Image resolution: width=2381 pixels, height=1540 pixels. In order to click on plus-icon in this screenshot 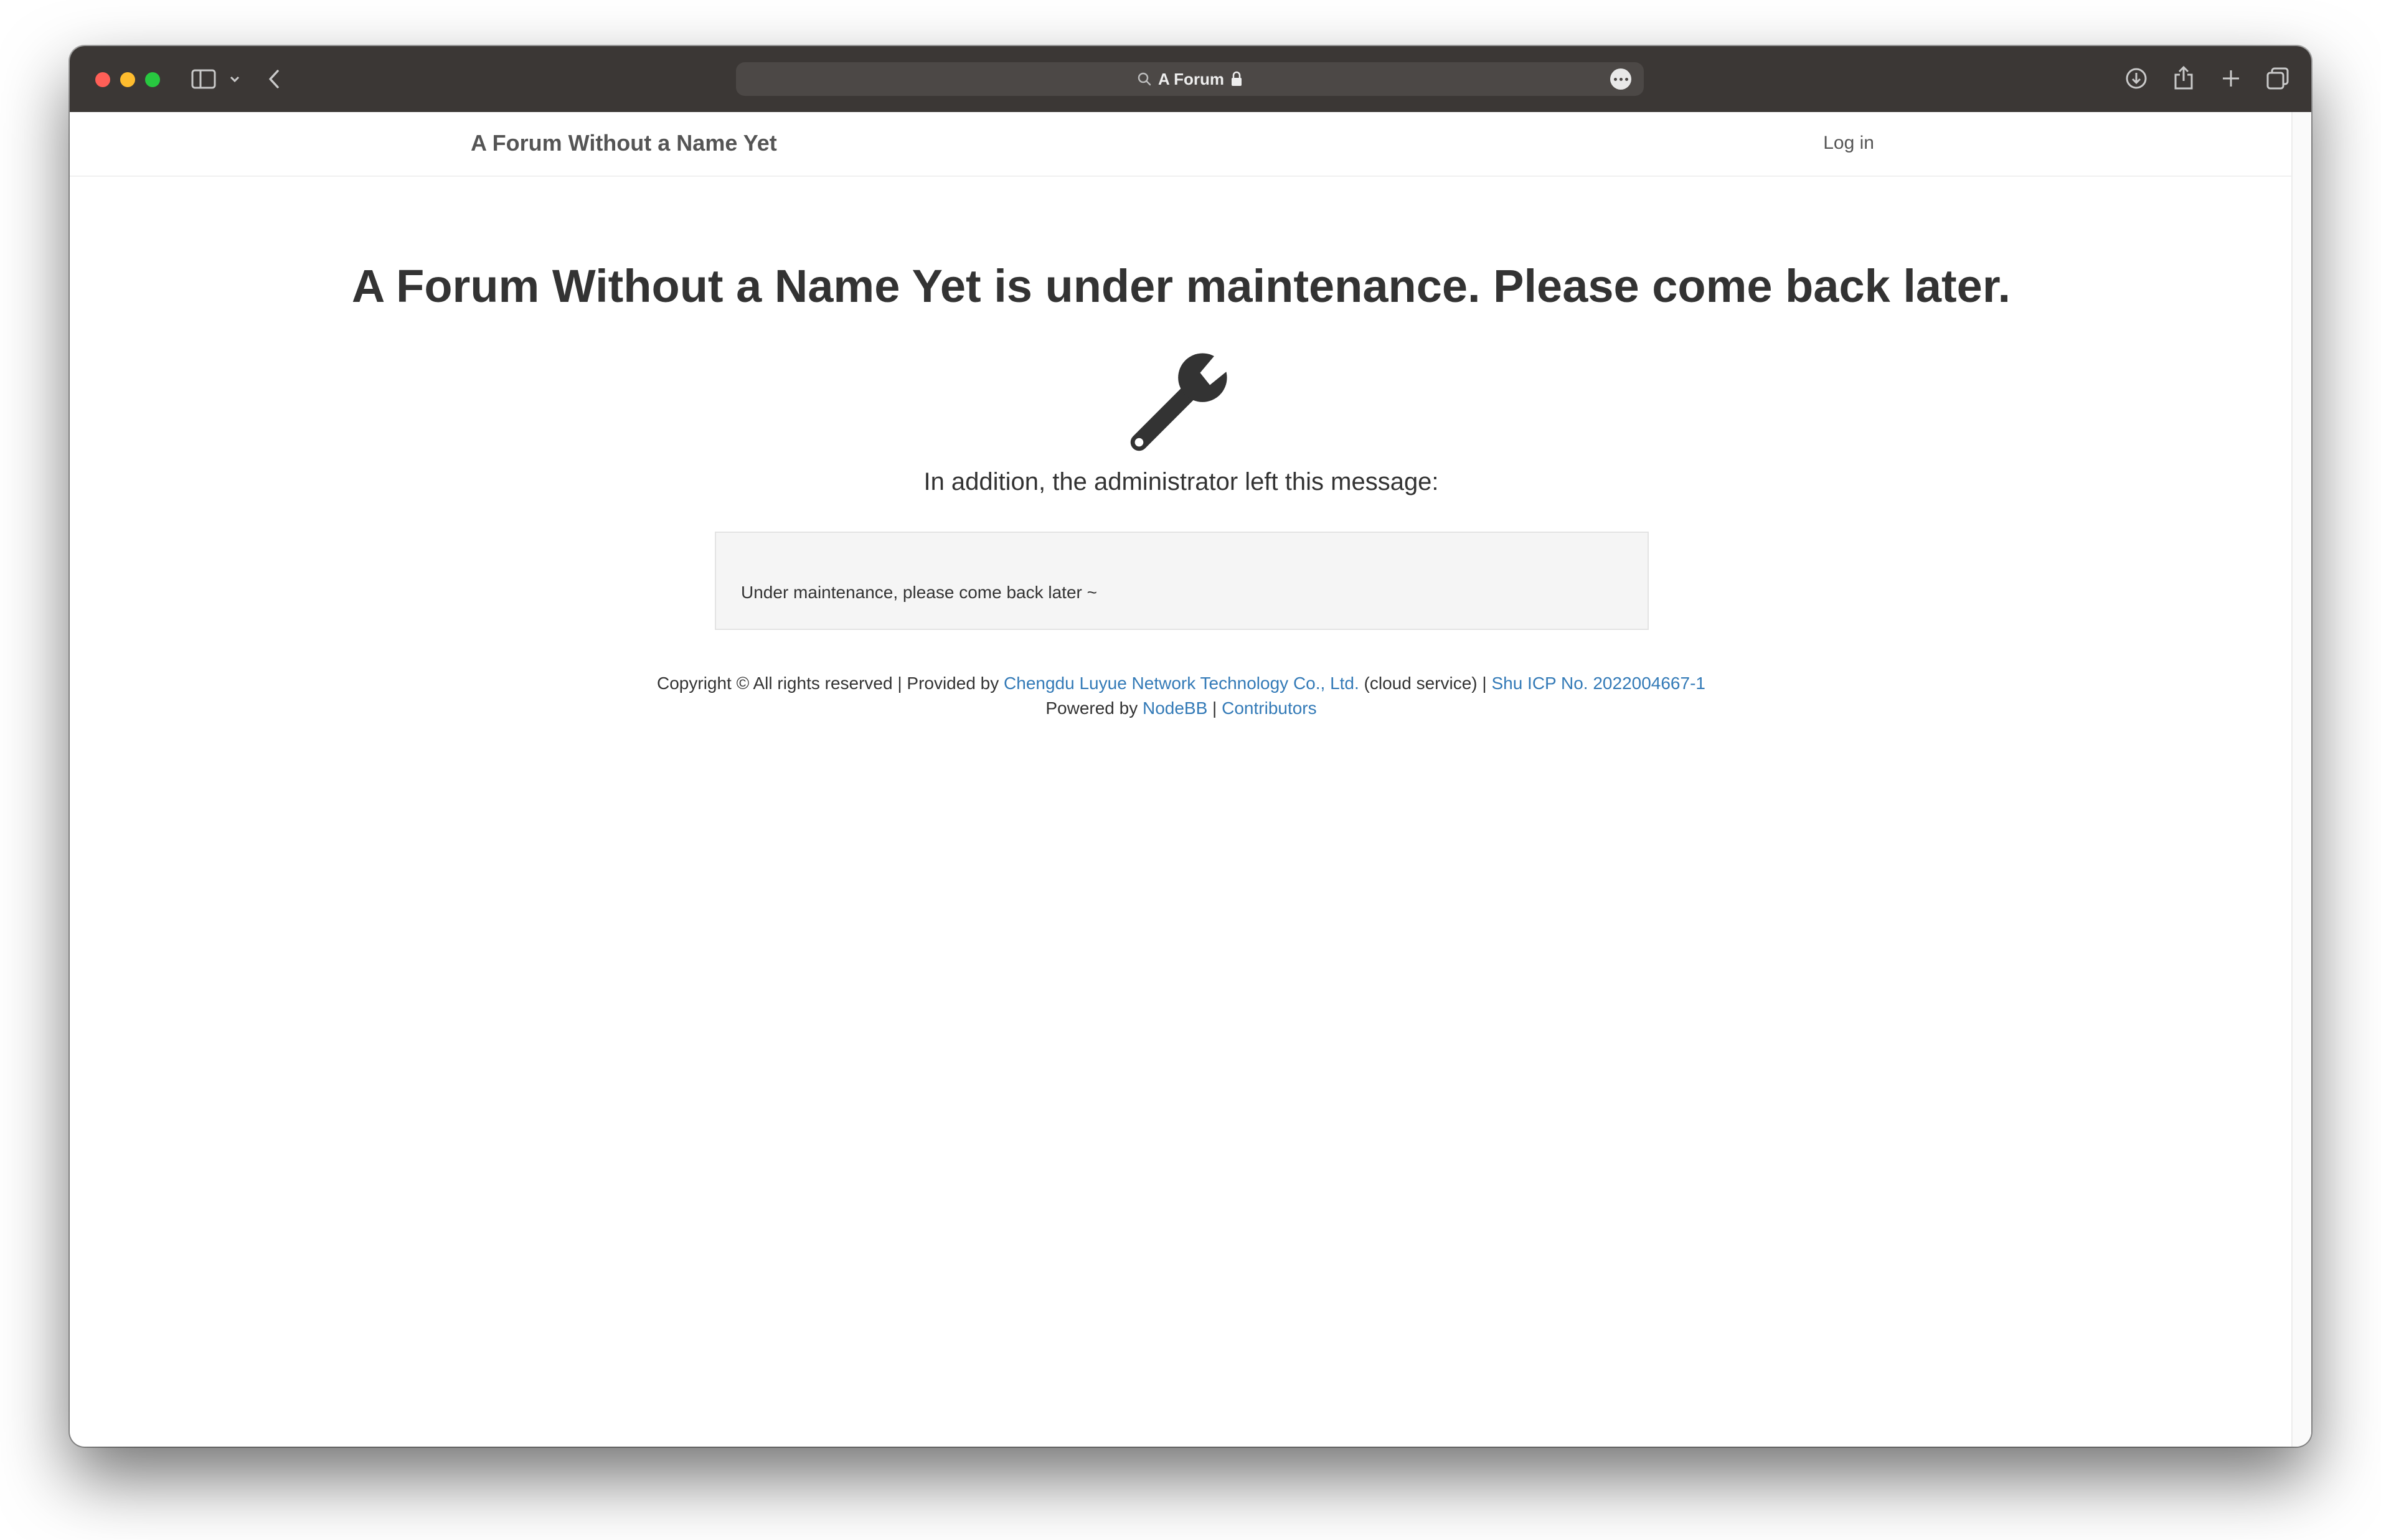, I will do `click(2231, 78)`.